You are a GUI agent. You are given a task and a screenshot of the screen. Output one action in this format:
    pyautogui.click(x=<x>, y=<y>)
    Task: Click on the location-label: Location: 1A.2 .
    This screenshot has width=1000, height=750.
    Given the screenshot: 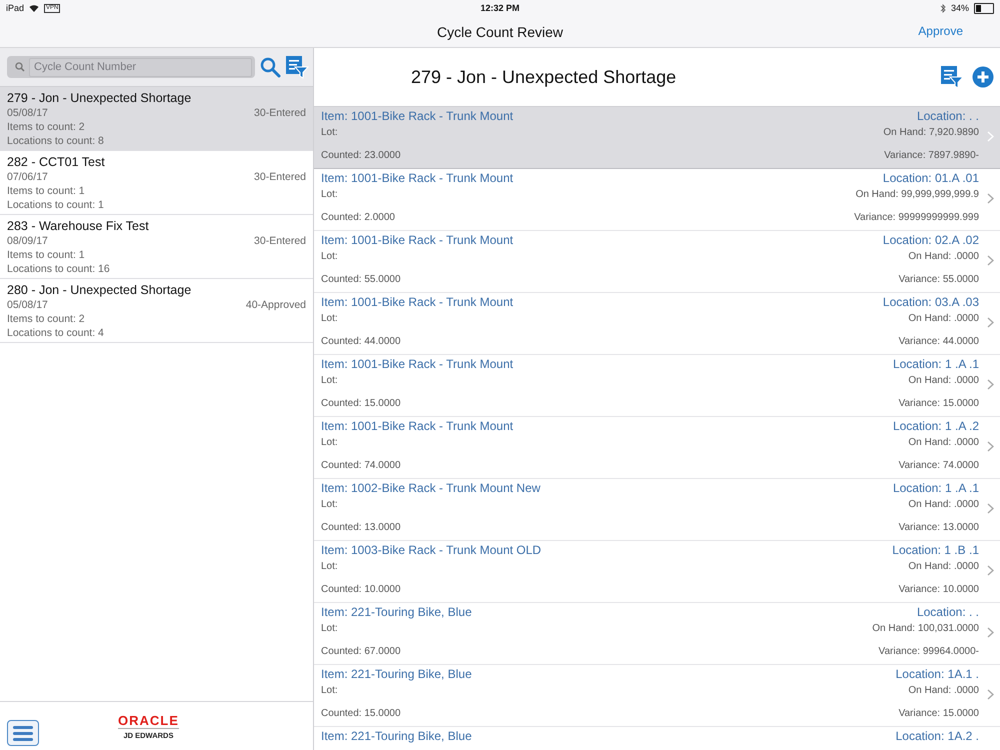 What is the action you would take?
    pyautogui.click(x=937, y=736)
    